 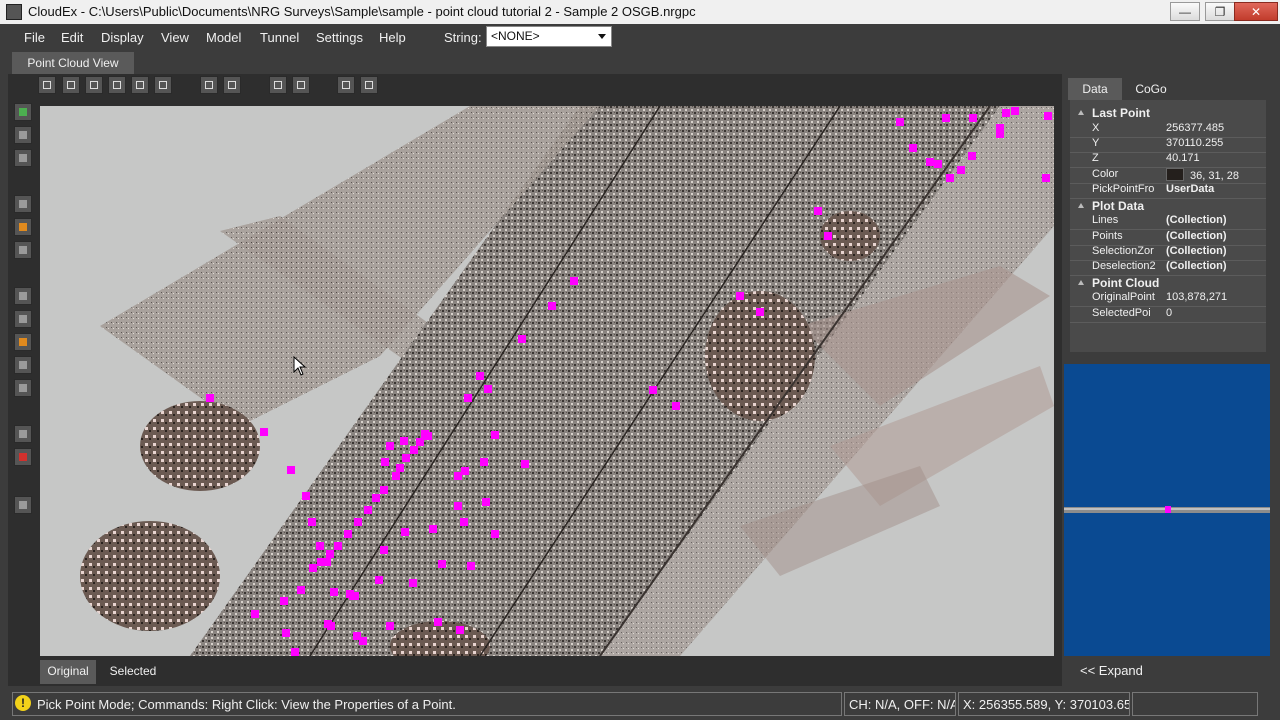 I want to click on export-icon, so click(x=23, y=505).